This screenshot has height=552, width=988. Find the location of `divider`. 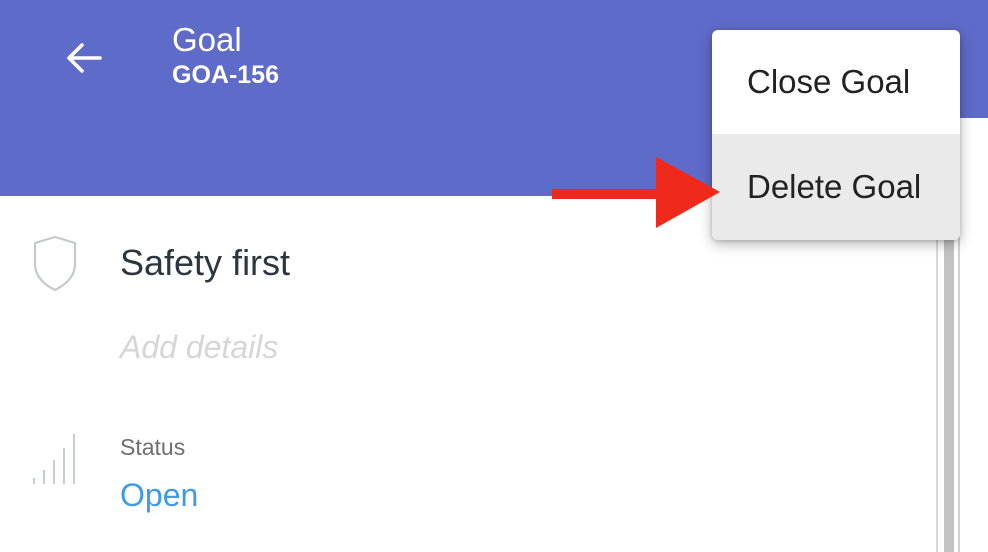

divider is located at coordinates (937, 374).